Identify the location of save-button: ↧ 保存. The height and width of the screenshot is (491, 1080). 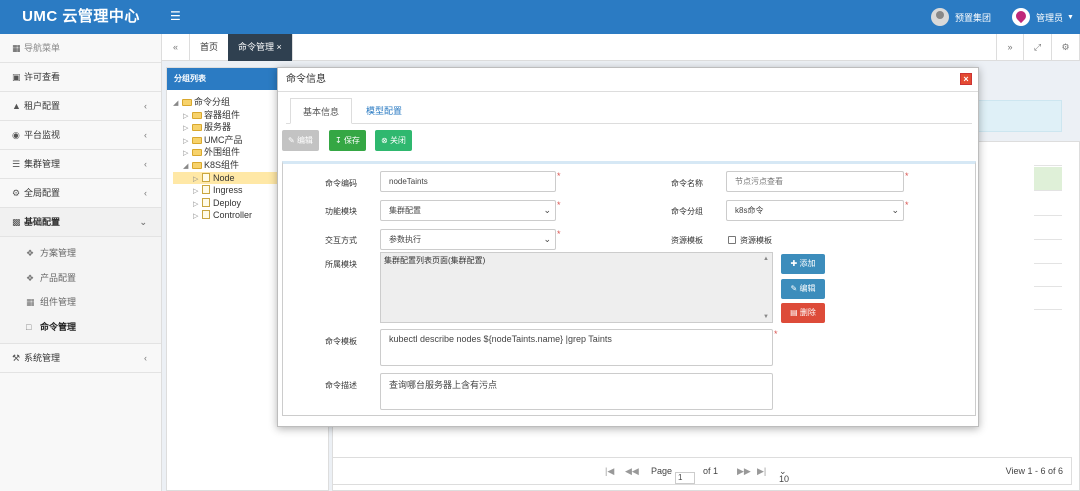
(347, 140).